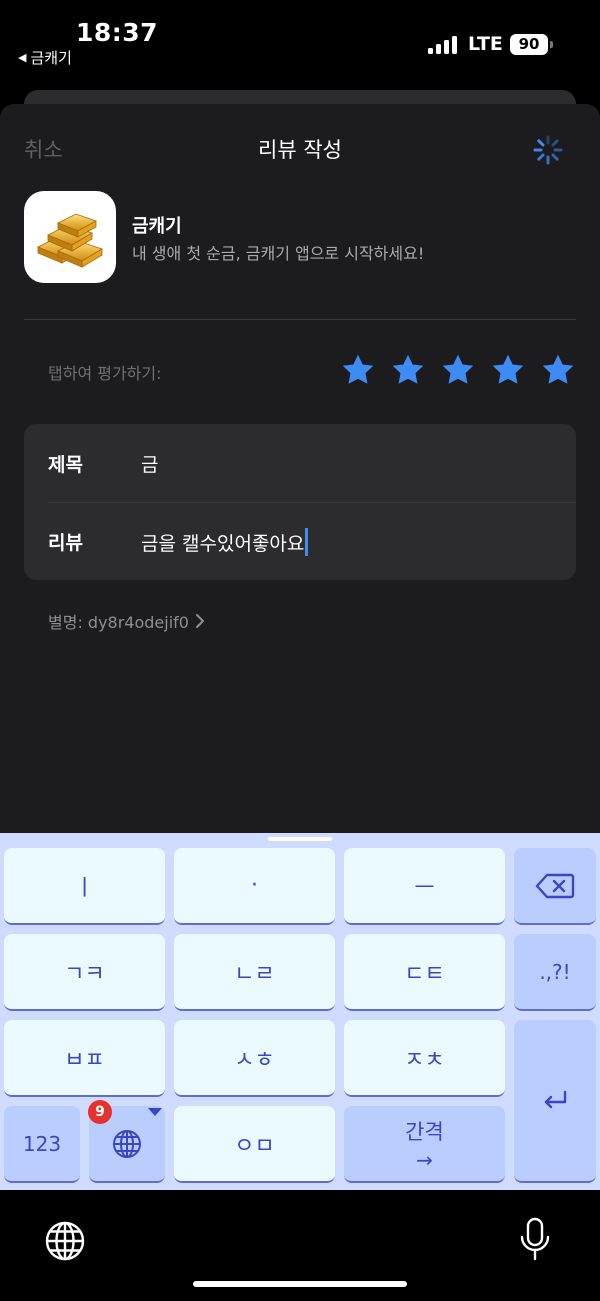 Image resolution: width=600 pixels, height=1301 pixels. What do you see at coordinates (70, 237) in the screenshot?
I see `gold-bars-icon` at bounding box center [70, 237].